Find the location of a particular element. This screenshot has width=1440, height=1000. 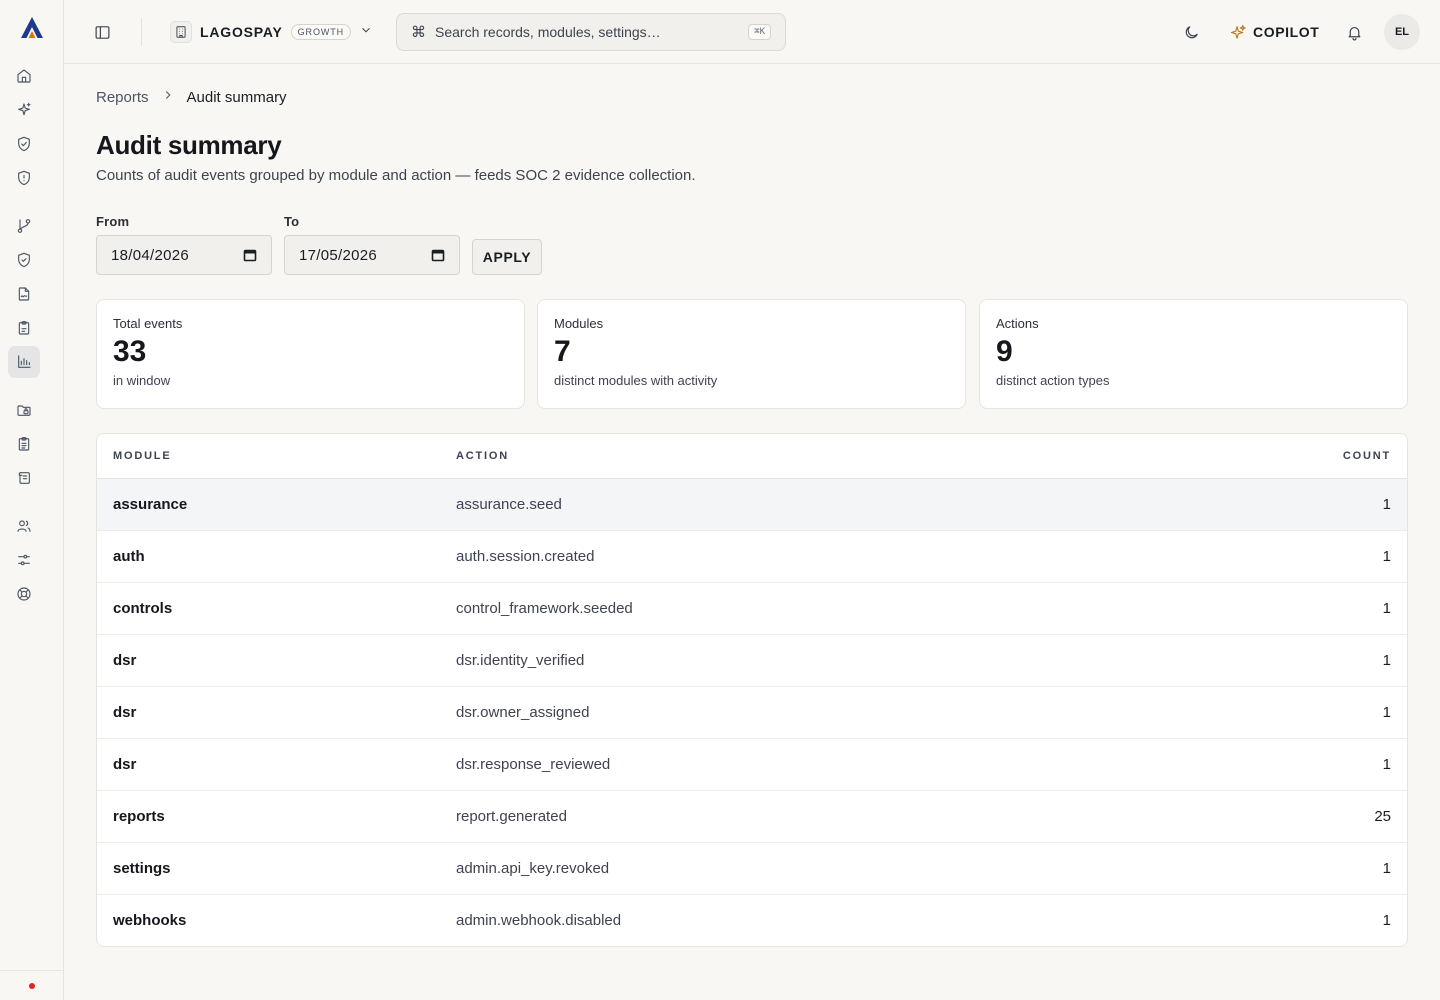

table-row: dsr dsr.response_reviewed 1 is located at coordinates (752, 764).